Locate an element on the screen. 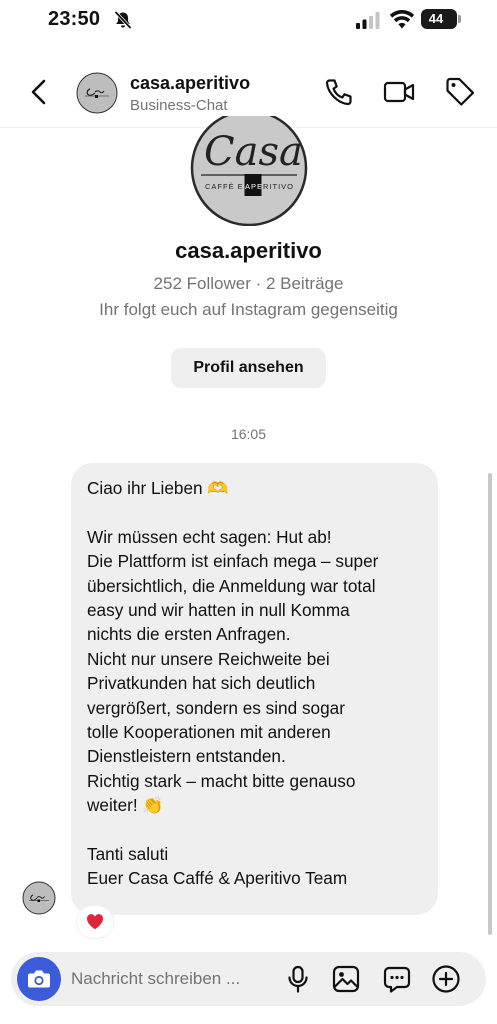 Image resolution: width=497 pixels, height=1024 pixels. profile-name: casa.aperitivo is located at coordinates (248, 250).